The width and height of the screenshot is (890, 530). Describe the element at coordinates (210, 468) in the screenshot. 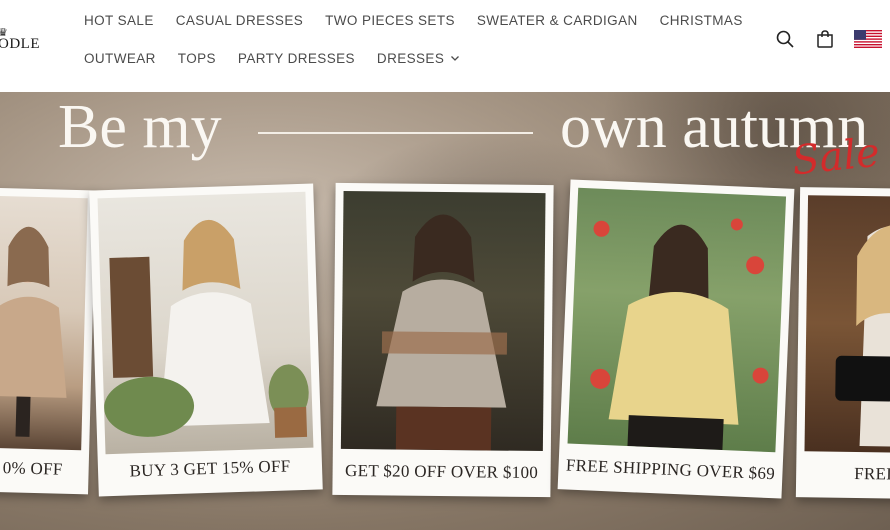

I see `promo-caption-2: BUY 3 GET 15% OFF` at that location.